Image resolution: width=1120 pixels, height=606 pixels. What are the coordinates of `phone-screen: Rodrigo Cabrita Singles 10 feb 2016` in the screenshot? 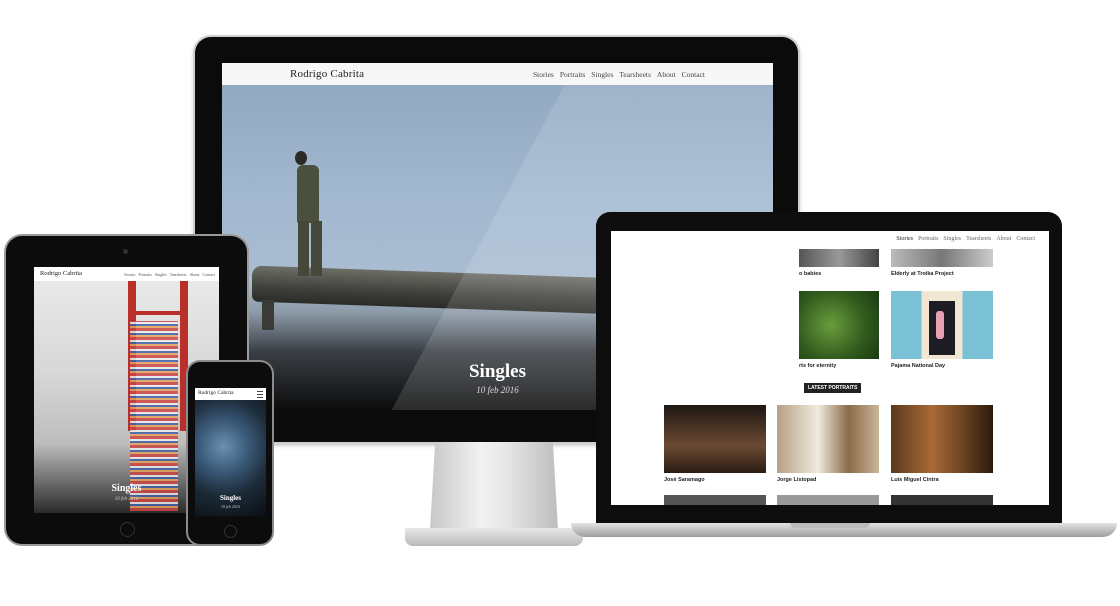 It's located at (230, 452).